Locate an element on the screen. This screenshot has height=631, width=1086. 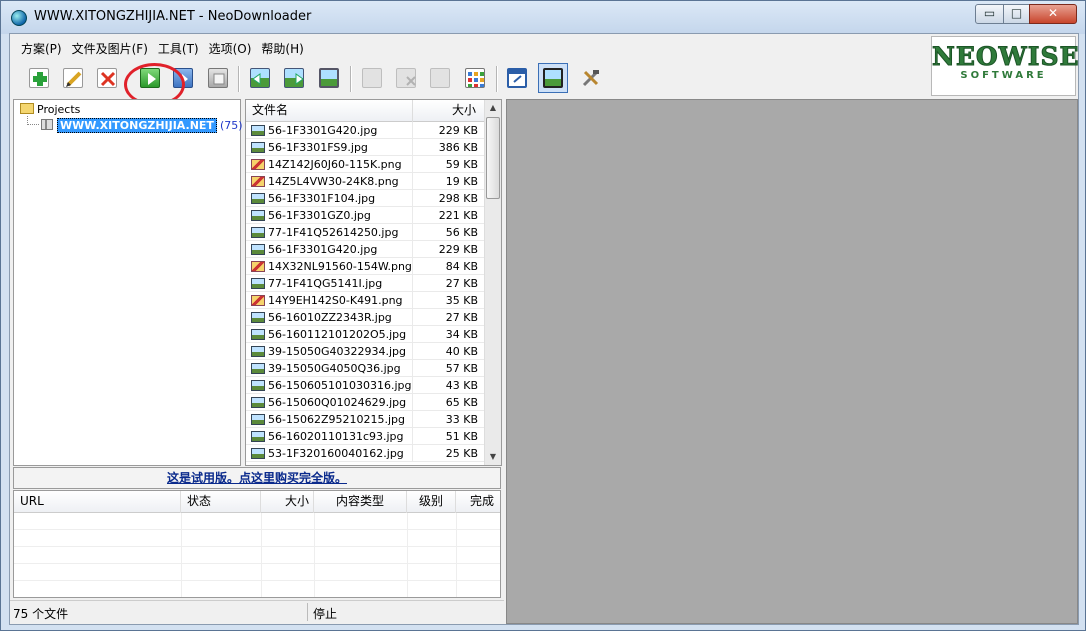
add-project-button is located at coordinates (39, 78).